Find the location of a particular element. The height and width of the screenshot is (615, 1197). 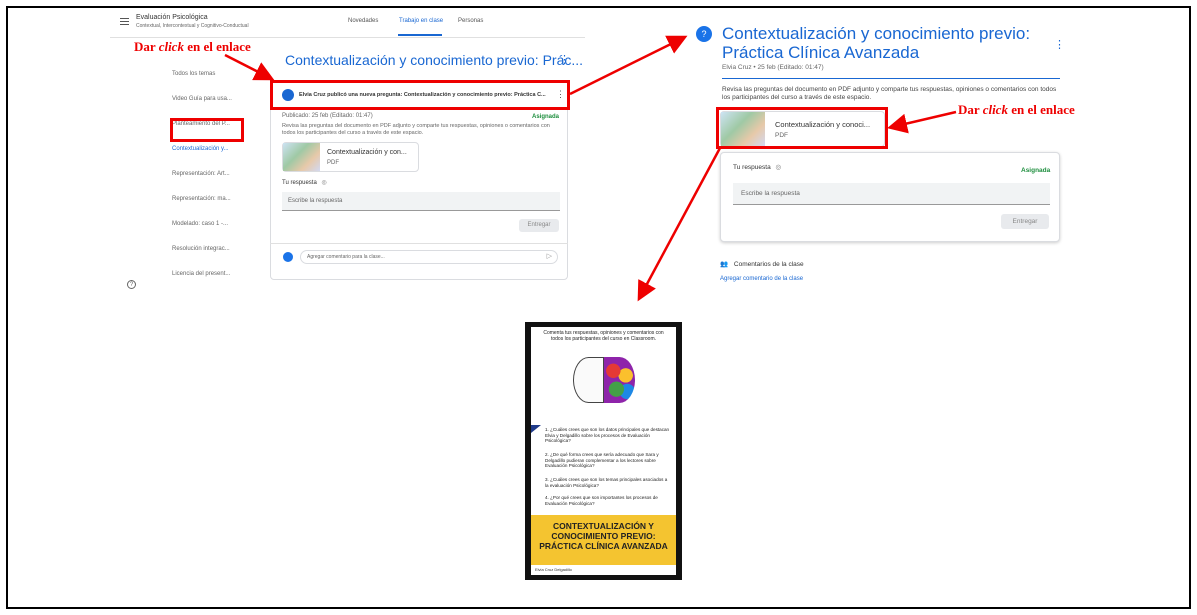

arrow-post-to-detail is located at coordinates (628, 65).